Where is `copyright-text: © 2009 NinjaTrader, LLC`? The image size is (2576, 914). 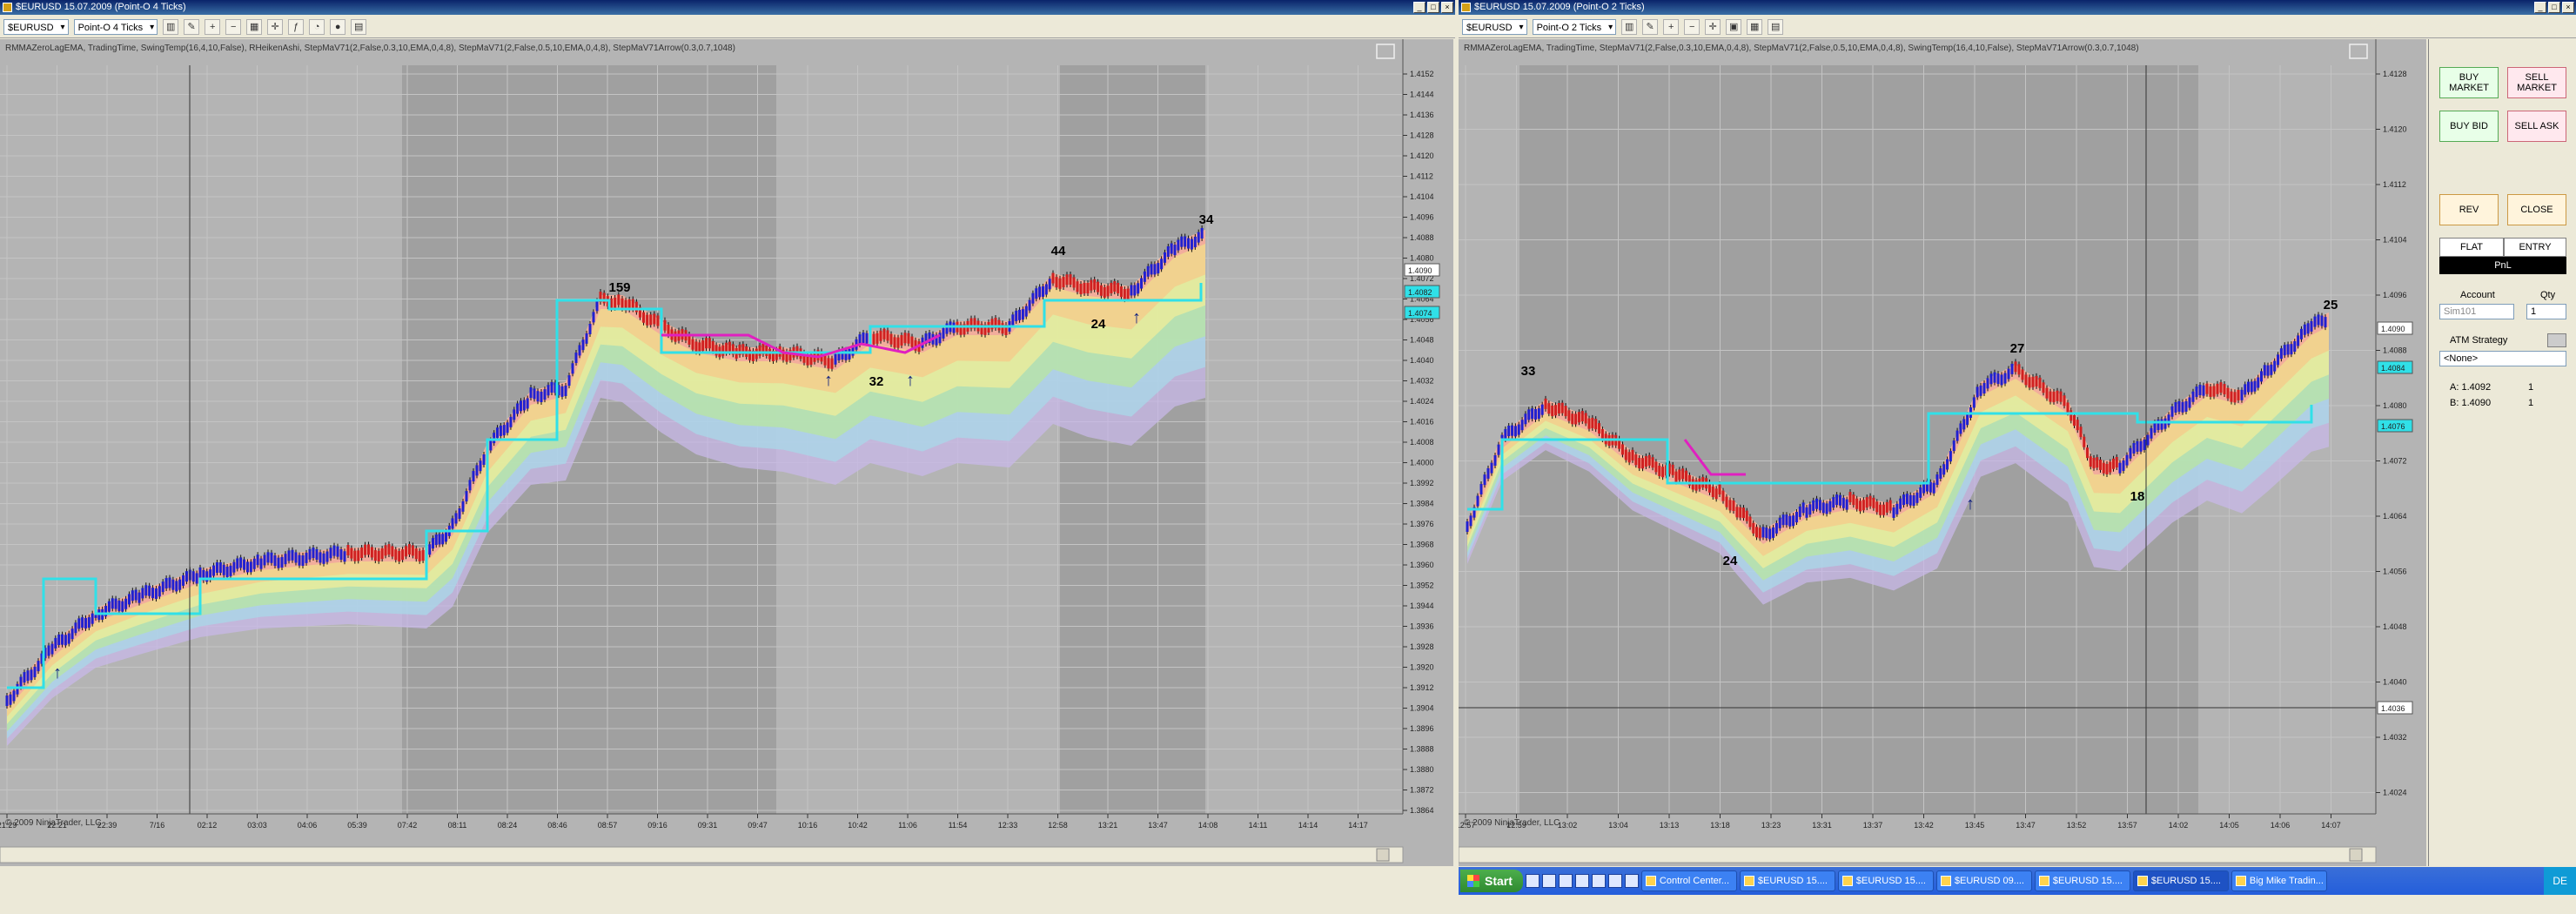
copyright-text: © 2009 NinjaTrader, LLC is located at coordinates (53, 823).